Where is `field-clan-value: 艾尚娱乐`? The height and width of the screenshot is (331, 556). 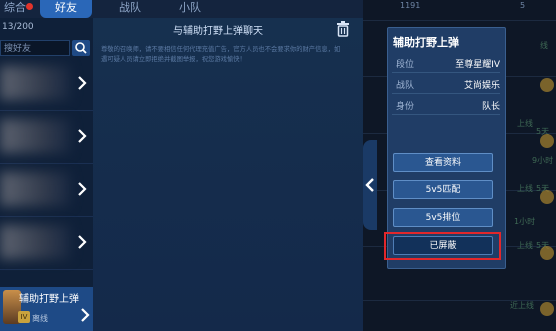 field-clan-value: 艾尚娱乐 is located at coordinates (481, 86).